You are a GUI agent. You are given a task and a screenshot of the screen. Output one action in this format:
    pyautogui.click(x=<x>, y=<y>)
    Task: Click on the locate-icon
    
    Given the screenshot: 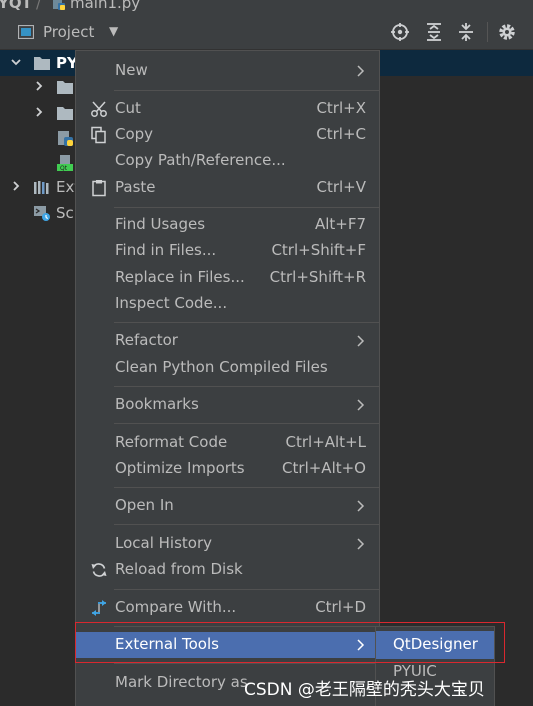 What is the action you would take?
    pyautogui.click(x=400, y=32)
    